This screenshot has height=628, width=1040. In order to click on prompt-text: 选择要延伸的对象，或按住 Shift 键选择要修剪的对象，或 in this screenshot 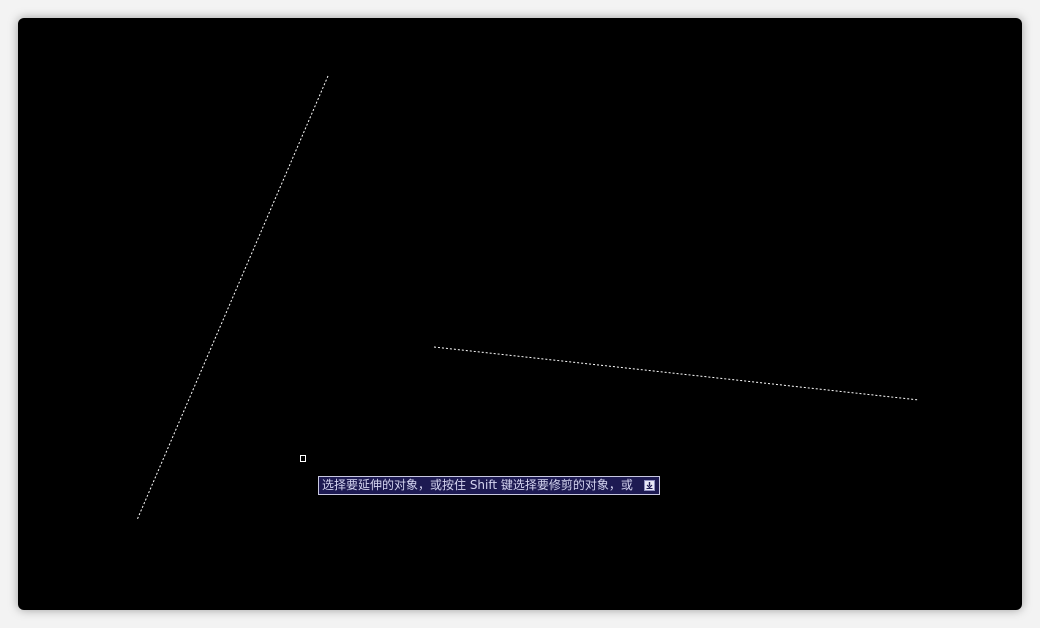, I will do `click(477, 485)`.